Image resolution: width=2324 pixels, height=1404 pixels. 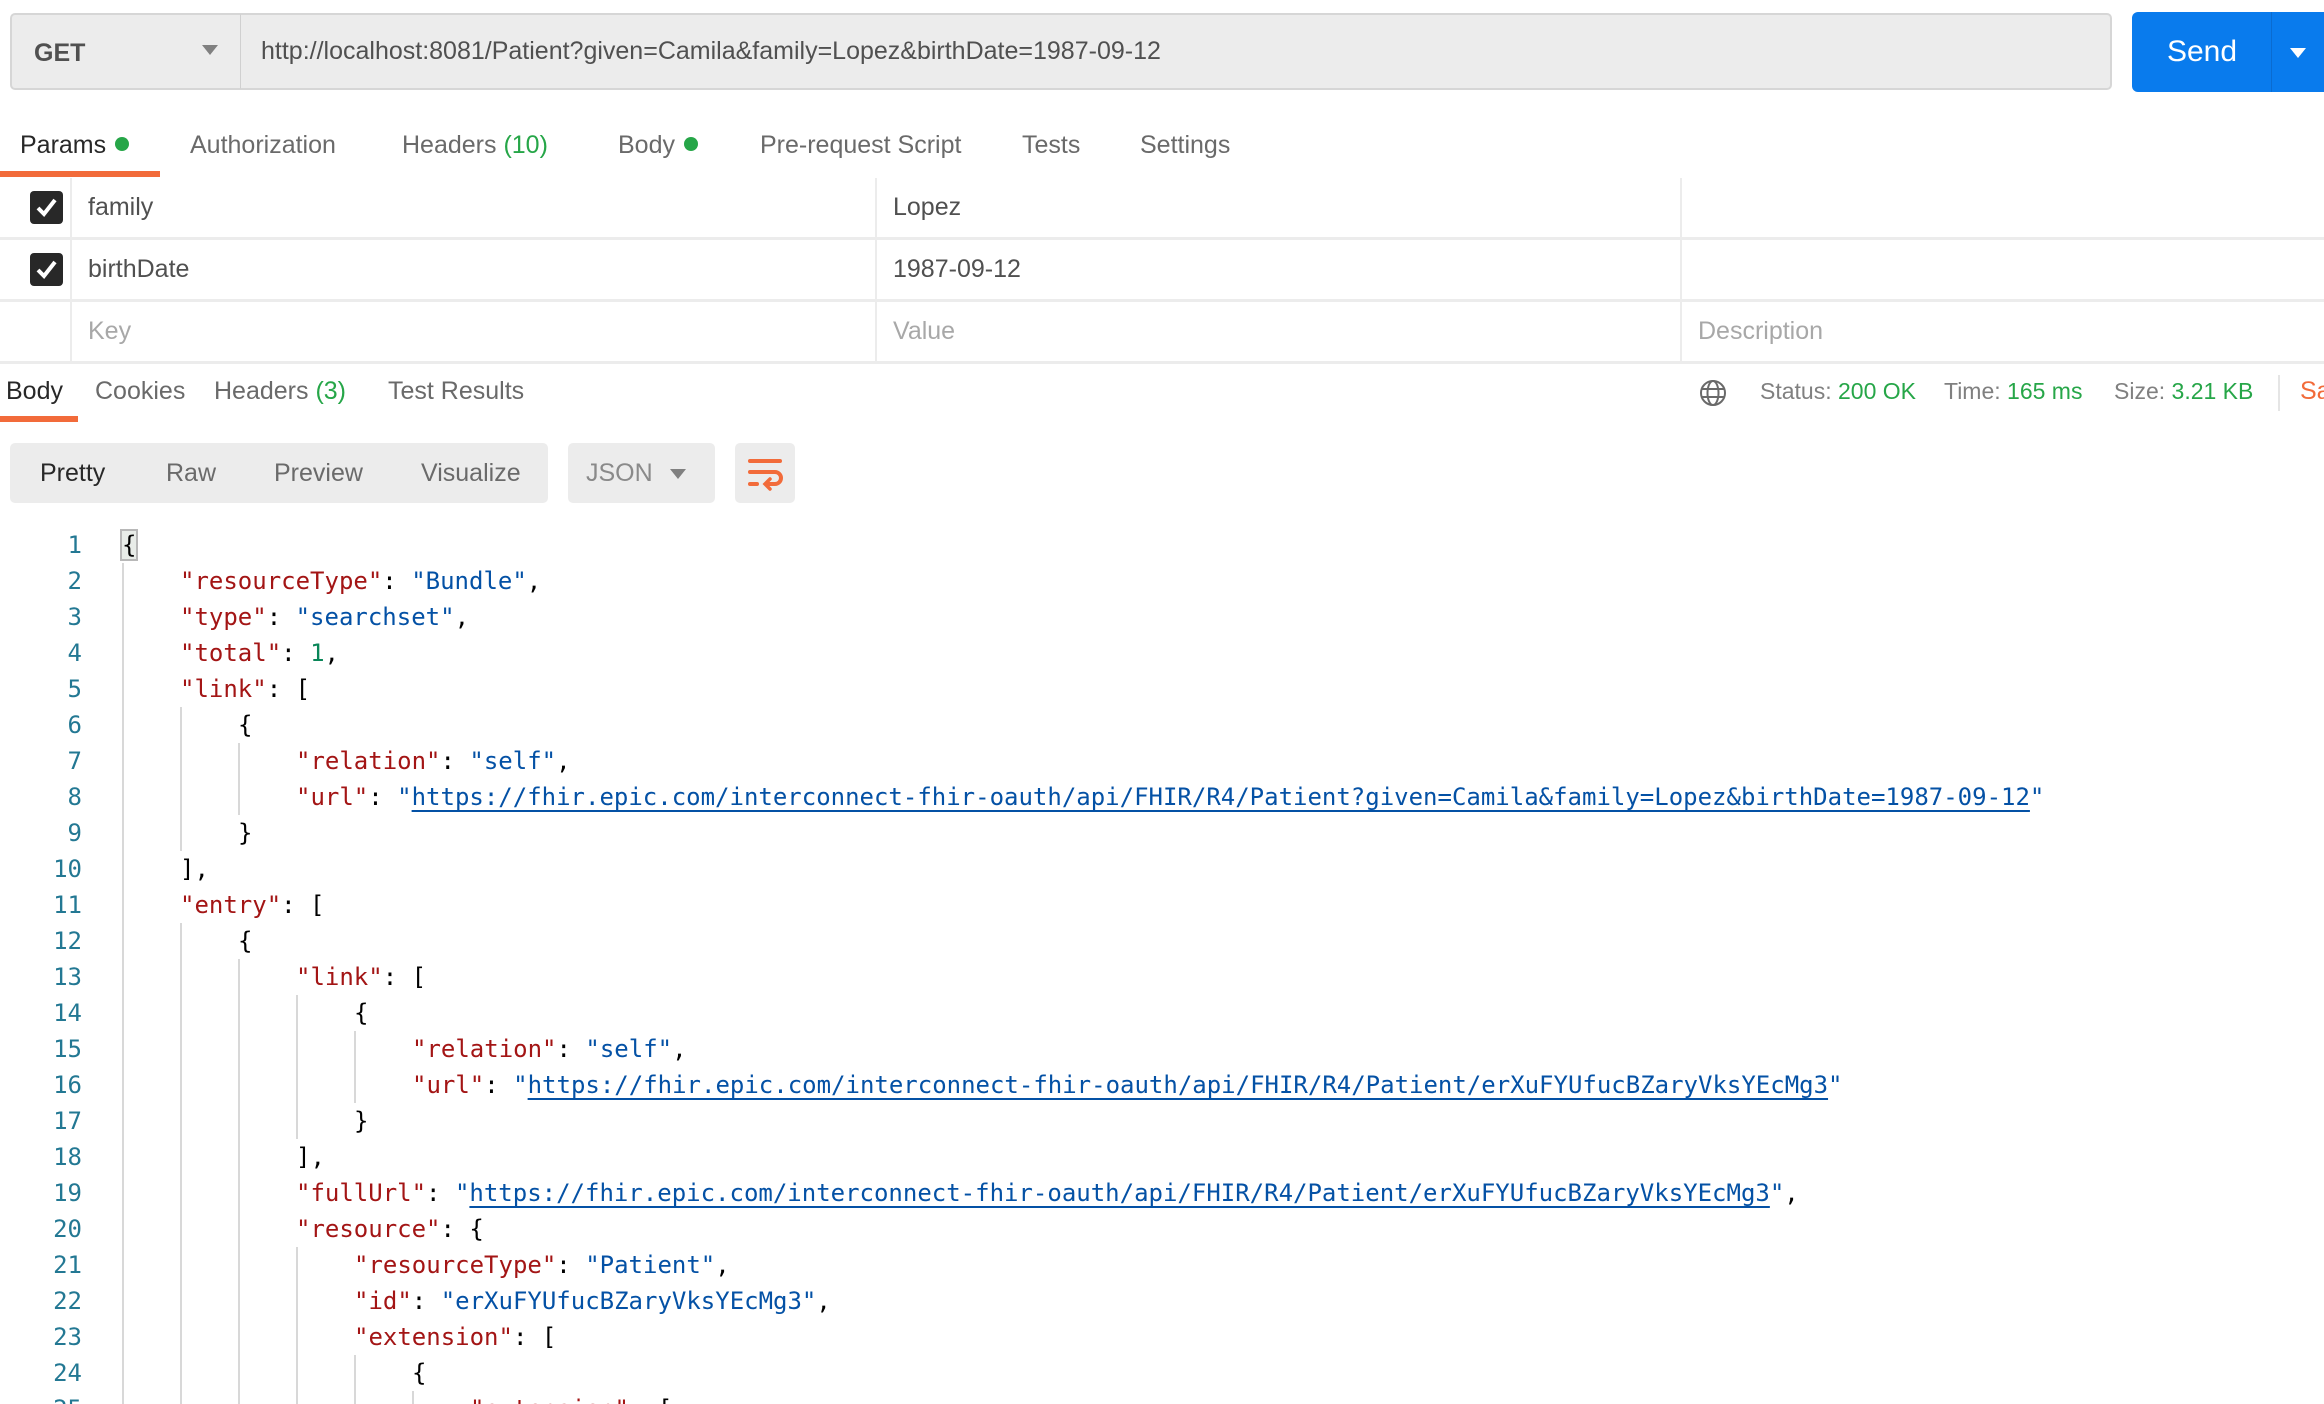 What do you see at coordinates (67, 869) in the screenshot?
I see `line-number: 10` at bounding box center [67, 869].